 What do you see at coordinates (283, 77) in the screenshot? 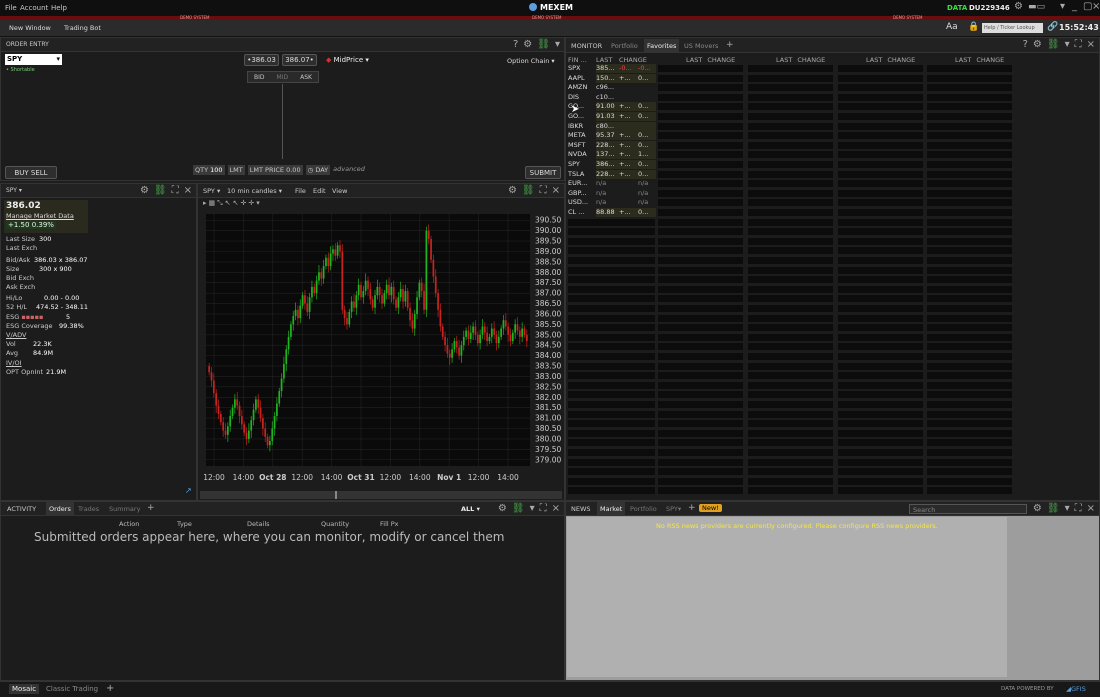
I see `mid-option: MID` at bounding box center [283, 77].